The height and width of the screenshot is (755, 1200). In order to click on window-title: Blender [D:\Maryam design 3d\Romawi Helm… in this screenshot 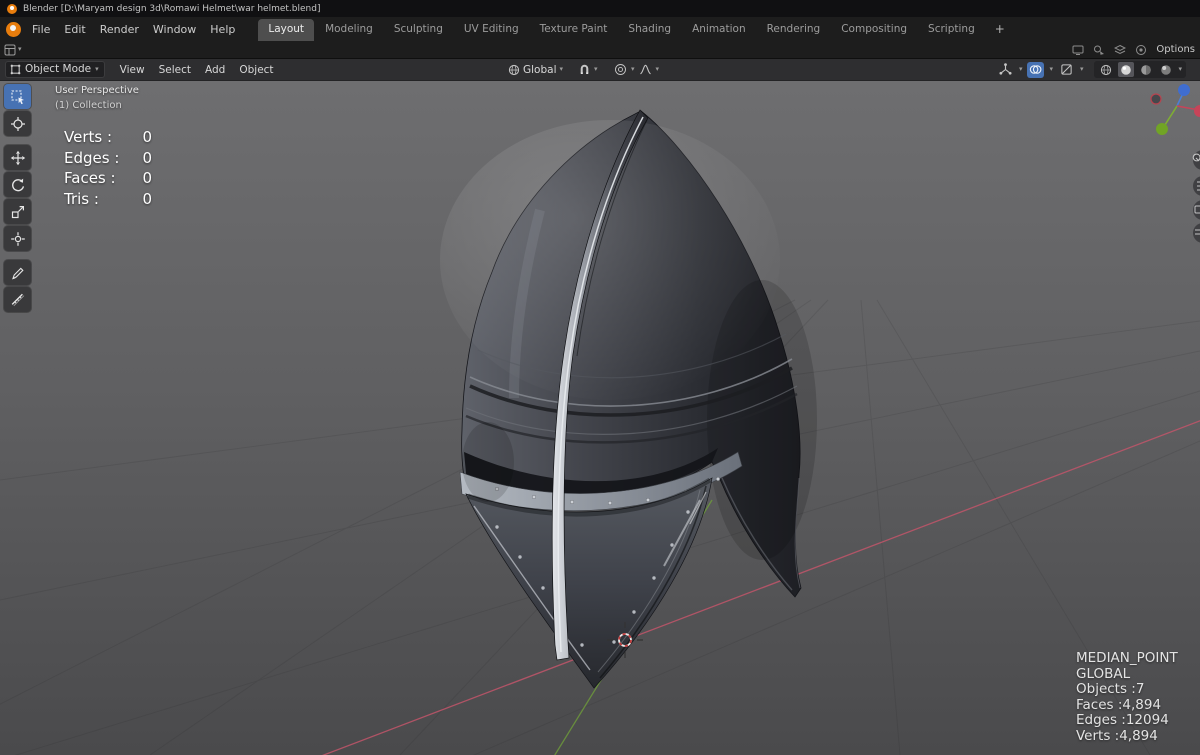, I will do `click(172, 8)`.